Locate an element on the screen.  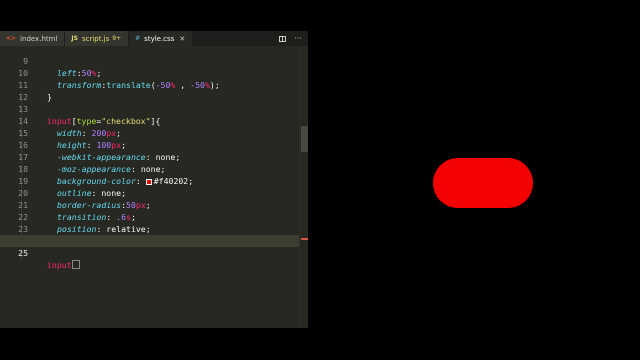
js-file-icon: JS is located at coordinates (74, 38).